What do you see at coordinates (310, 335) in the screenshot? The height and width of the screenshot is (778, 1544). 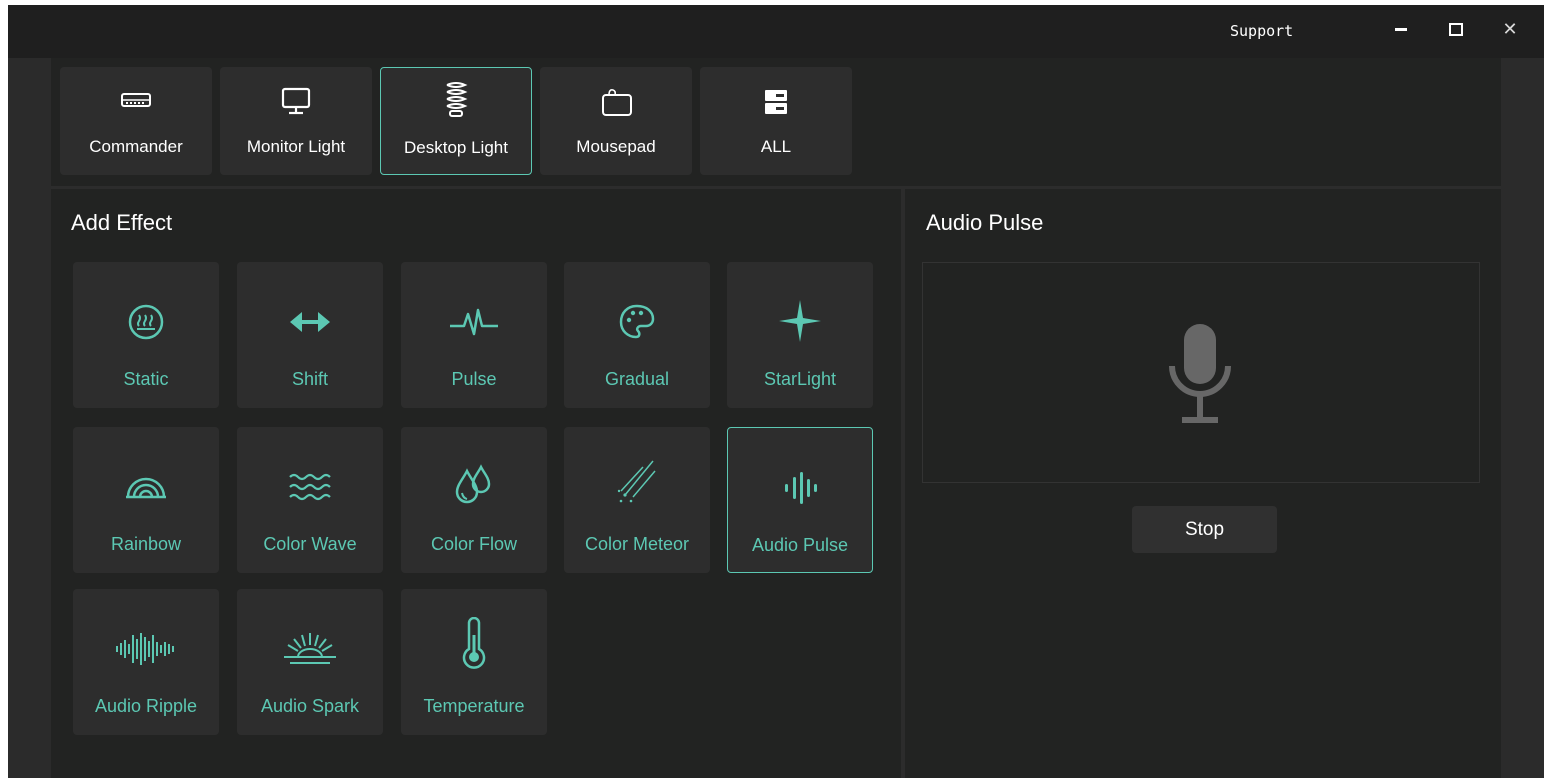 I see `effect-tile-shift: Shift` at bounding box center [310, 335].